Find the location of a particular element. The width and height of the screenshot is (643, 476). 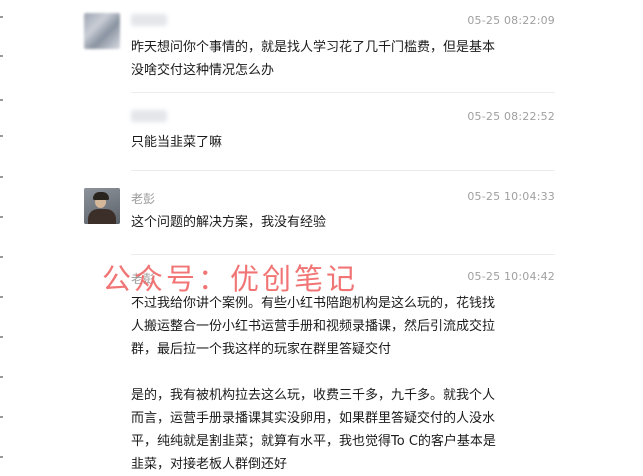

scroll-rail is located at coordinates (3, 231).